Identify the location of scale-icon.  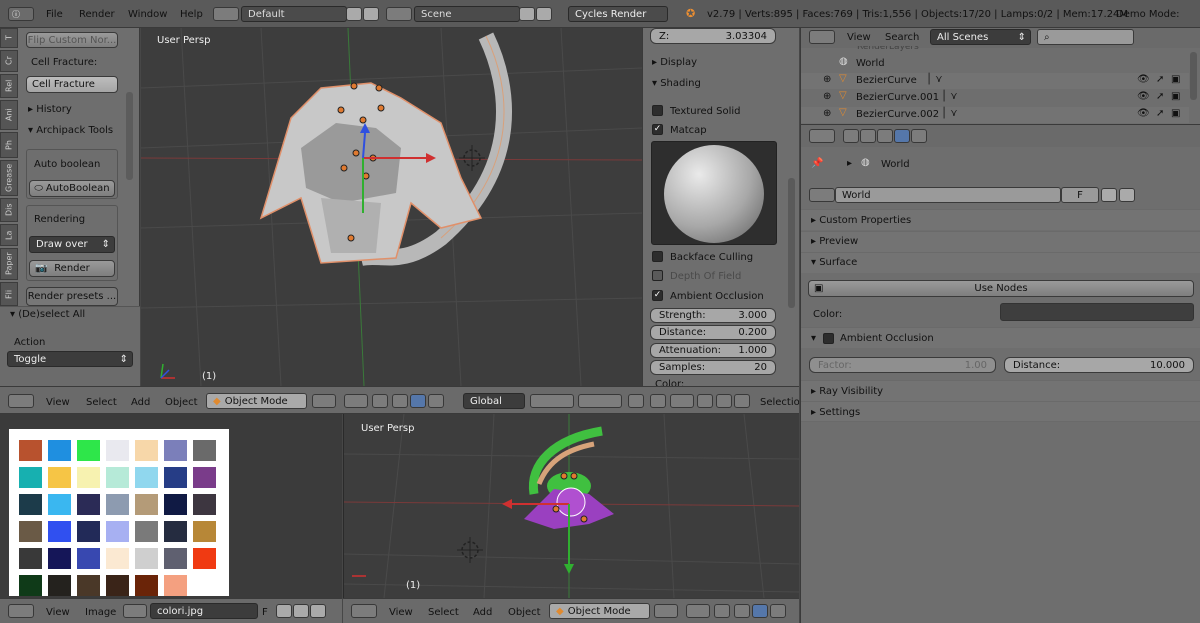
(778, 611).